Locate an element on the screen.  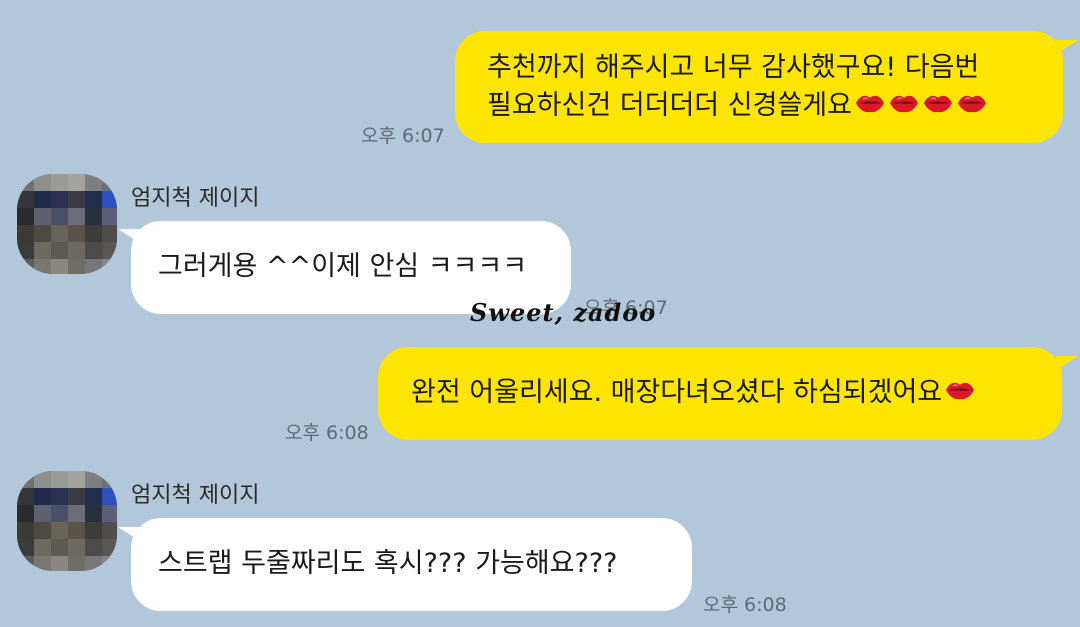
other-message-bubble: 스트랩 두줄짜리도 혹시??? 가능해요??? is located at coordinates (411, 564).